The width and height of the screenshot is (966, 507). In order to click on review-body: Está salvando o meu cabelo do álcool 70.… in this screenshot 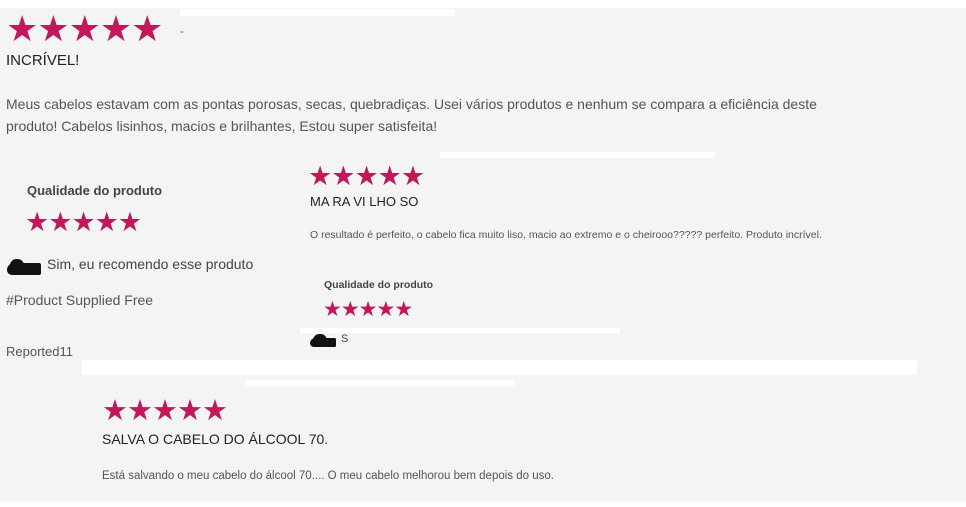, I will do `click(328, 476)`.